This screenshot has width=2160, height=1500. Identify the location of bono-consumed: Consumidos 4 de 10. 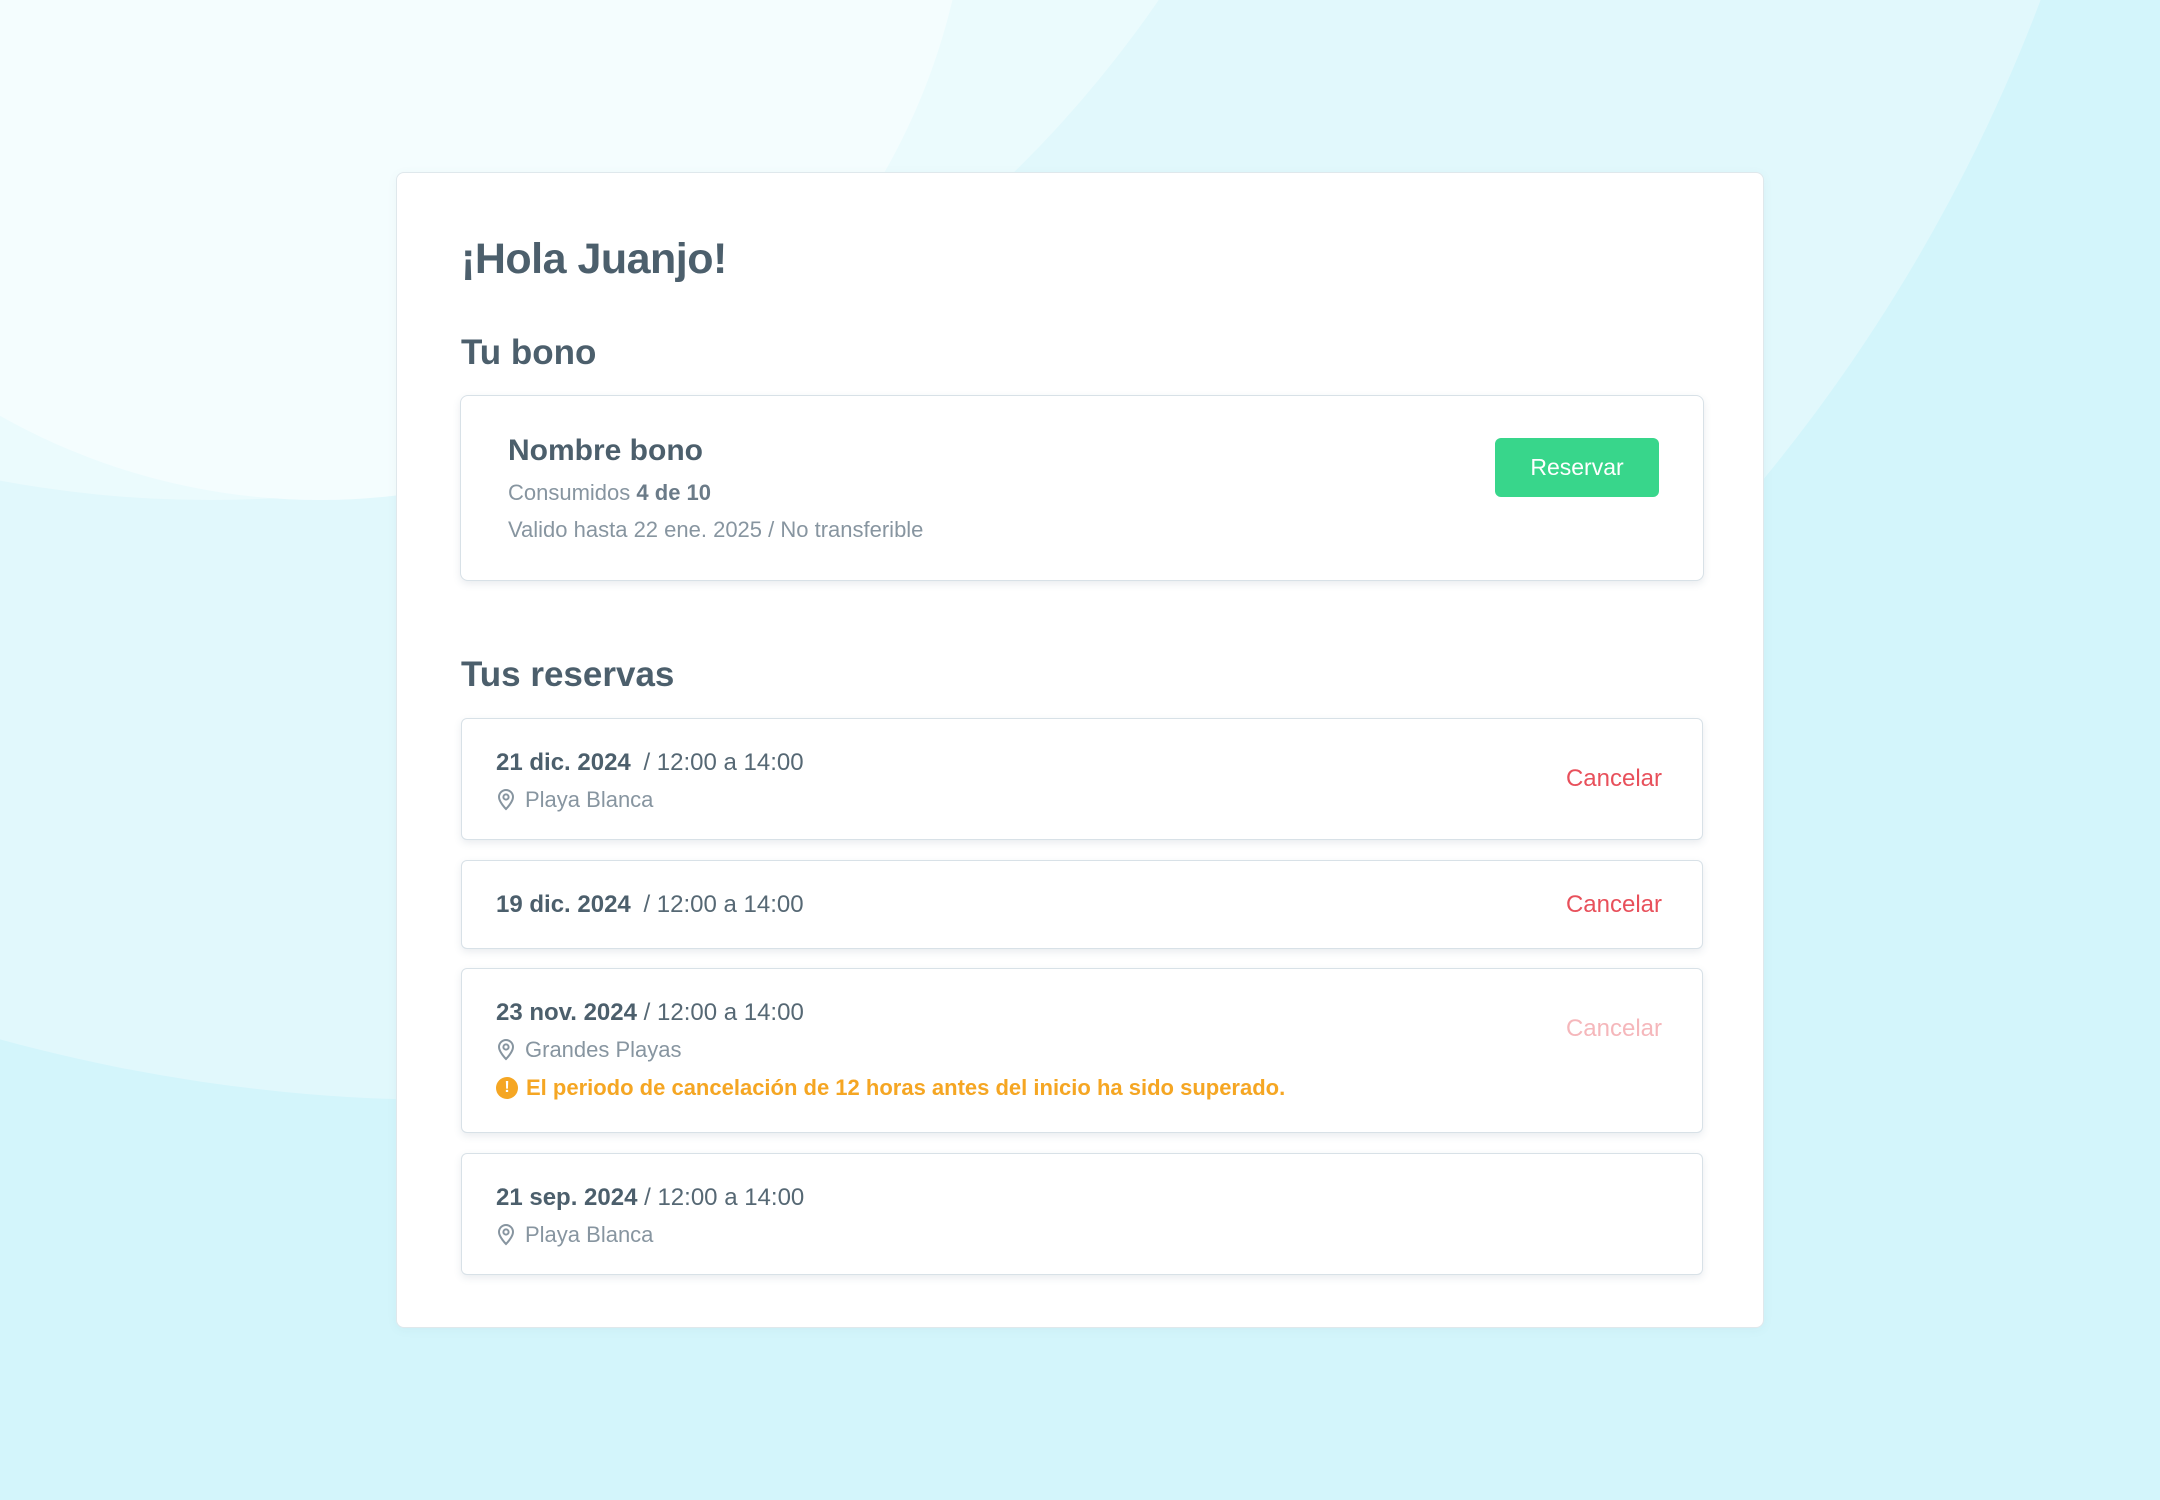
(609, 493).